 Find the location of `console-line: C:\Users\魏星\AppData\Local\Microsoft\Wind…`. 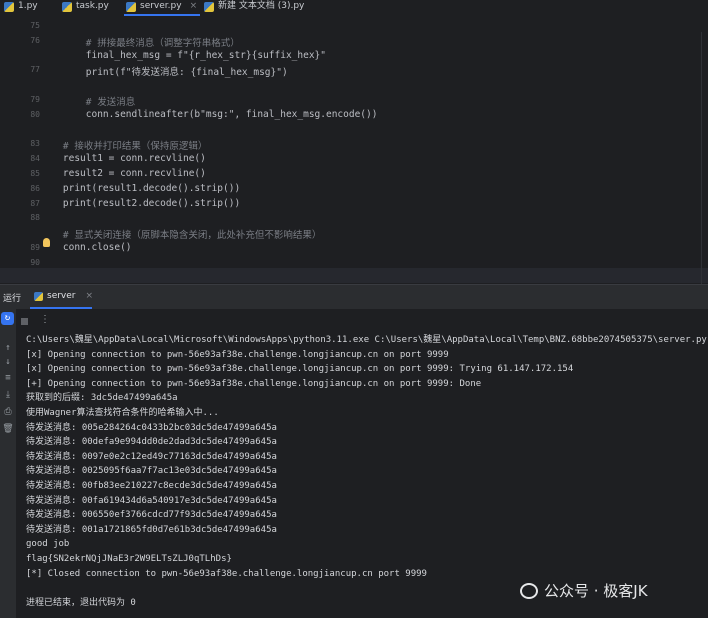

console-line: C:\Users\魏星\AppData\Local\Microsoft\Wind… is located at coordinates (366, 340).